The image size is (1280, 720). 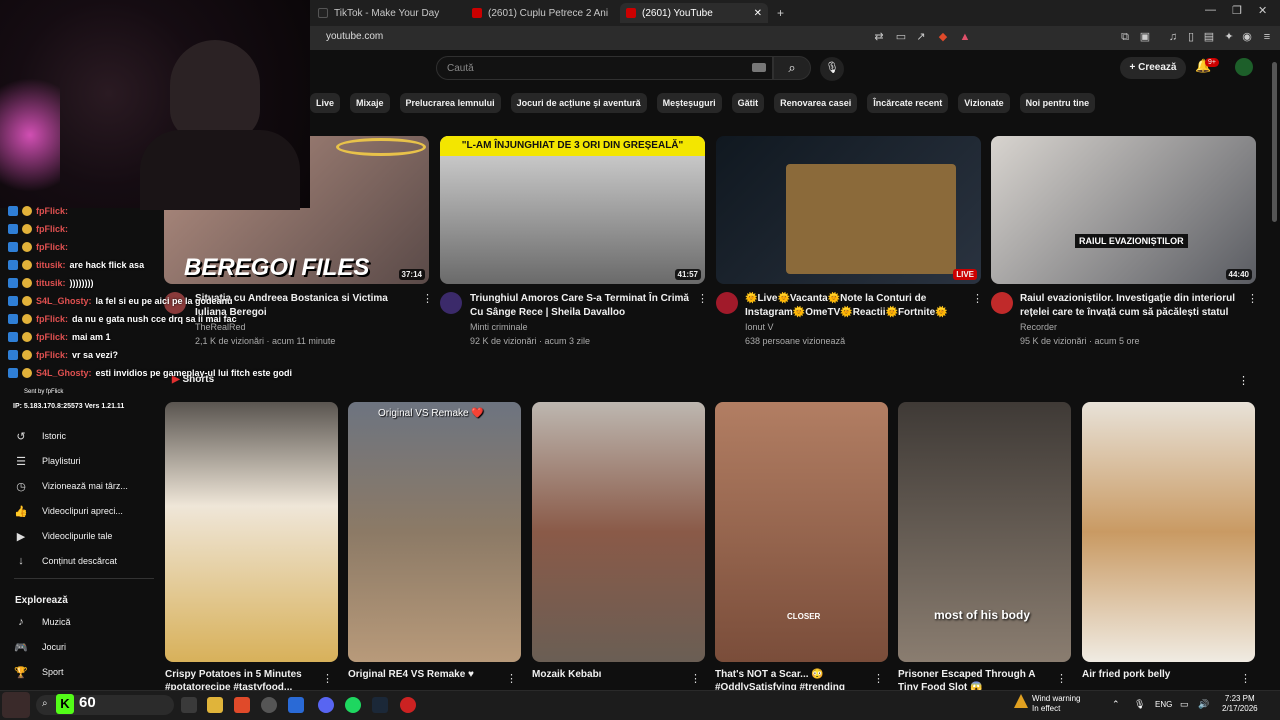 I want to click on channel-name: Recorder, so click(x=1038, y=327).